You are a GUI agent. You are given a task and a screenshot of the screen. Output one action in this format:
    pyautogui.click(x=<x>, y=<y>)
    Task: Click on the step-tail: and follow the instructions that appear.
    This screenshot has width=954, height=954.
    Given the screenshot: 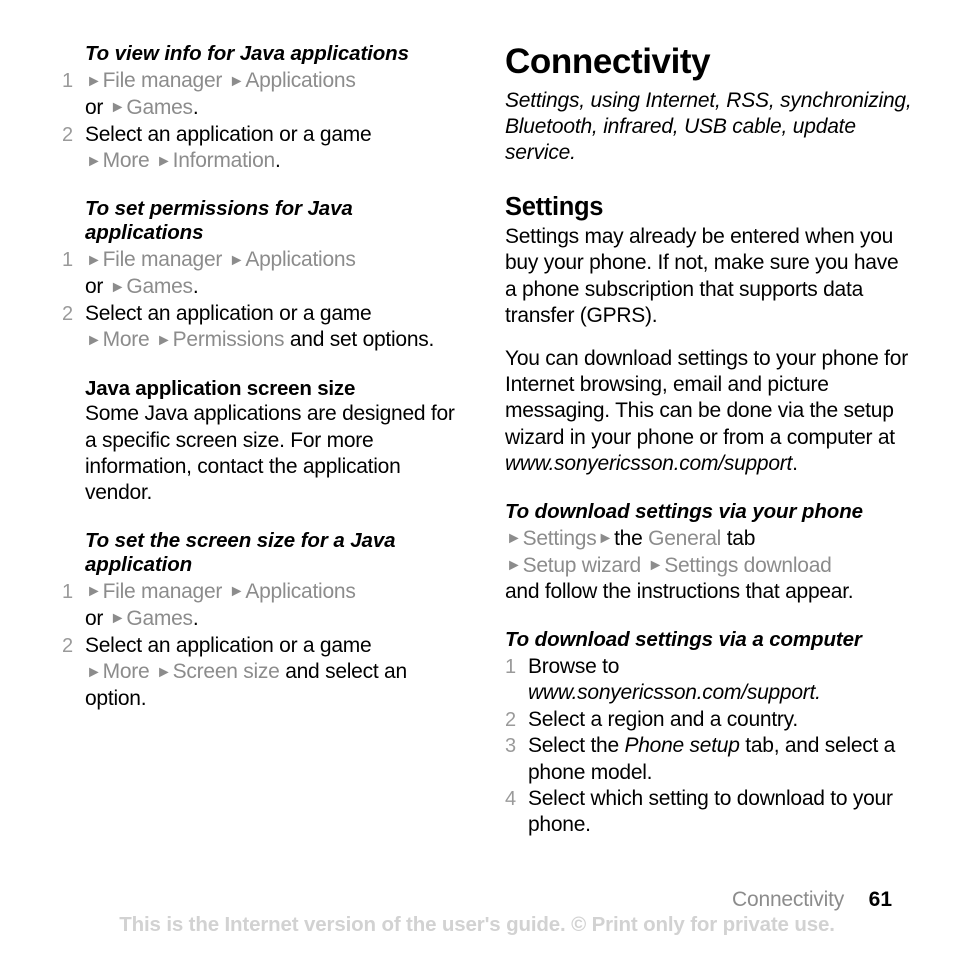 What is the action you would take?
    pyautogui.click(x=679, y=592)
    